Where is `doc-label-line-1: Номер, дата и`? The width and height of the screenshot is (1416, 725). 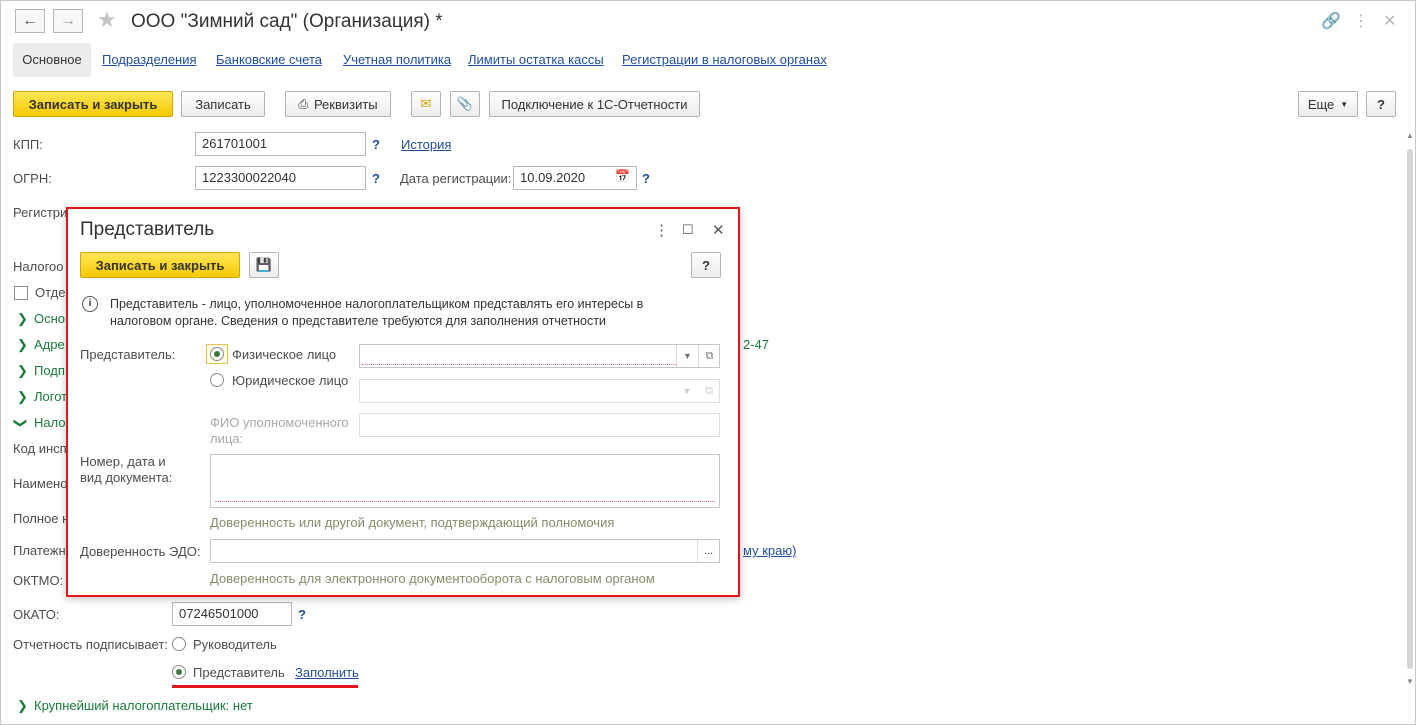 doc-label-line-1: Номер, дата и is located at coordinates (123, 461).